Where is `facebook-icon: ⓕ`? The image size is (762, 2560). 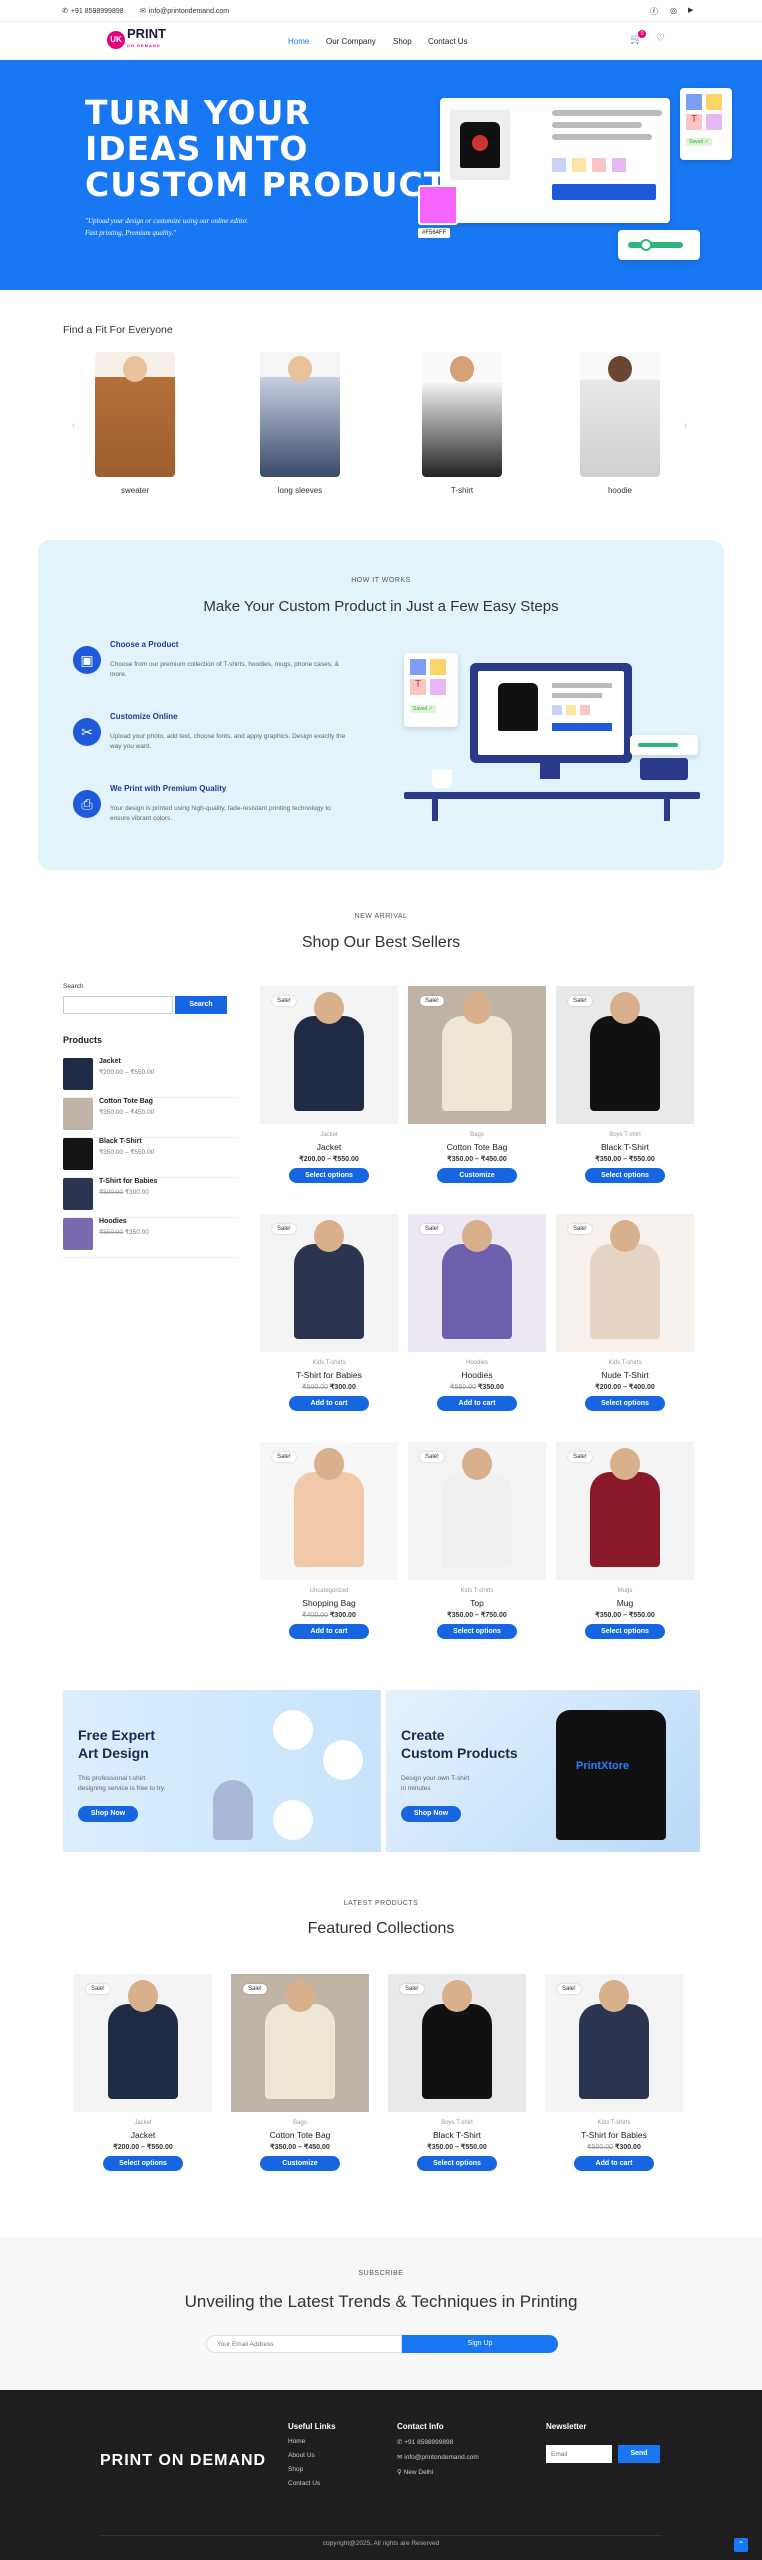 facebook-icon: ⓕ is located at coordinates (654, 11).